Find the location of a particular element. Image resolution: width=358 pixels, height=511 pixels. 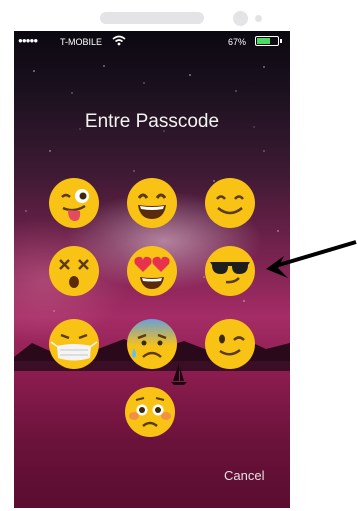

key-winking-face is located at coordinates (230, 344).